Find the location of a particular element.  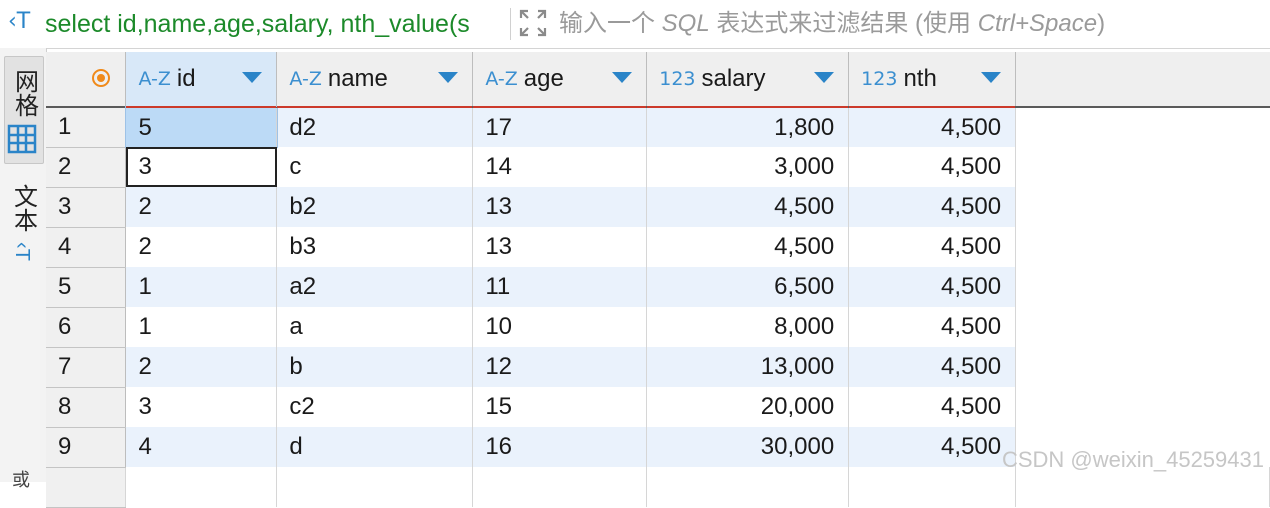

text-type-icon: A-Z is located at coordinates (501, 79).